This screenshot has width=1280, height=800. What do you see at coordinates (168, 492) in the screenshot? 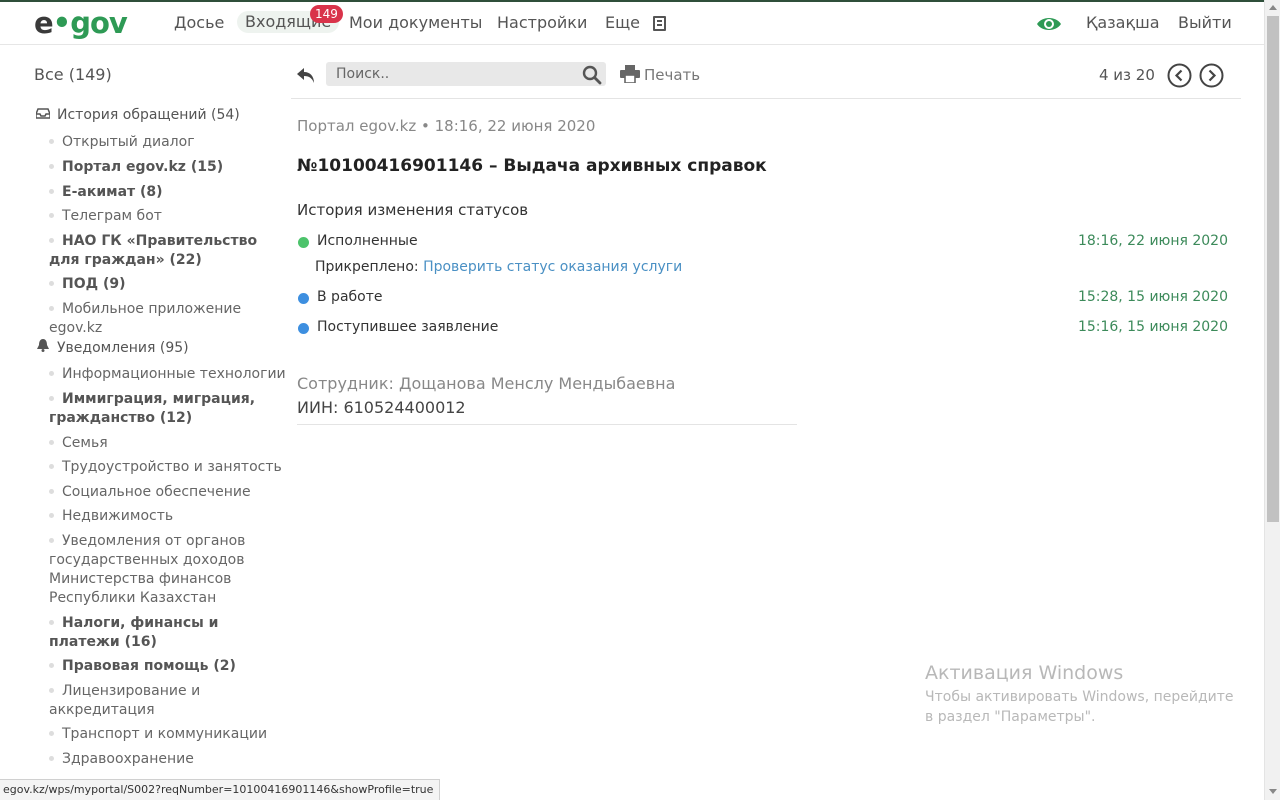
I see `sidebar-item-social-security: Социальное обеспечение` at bounding box center [168, 492].